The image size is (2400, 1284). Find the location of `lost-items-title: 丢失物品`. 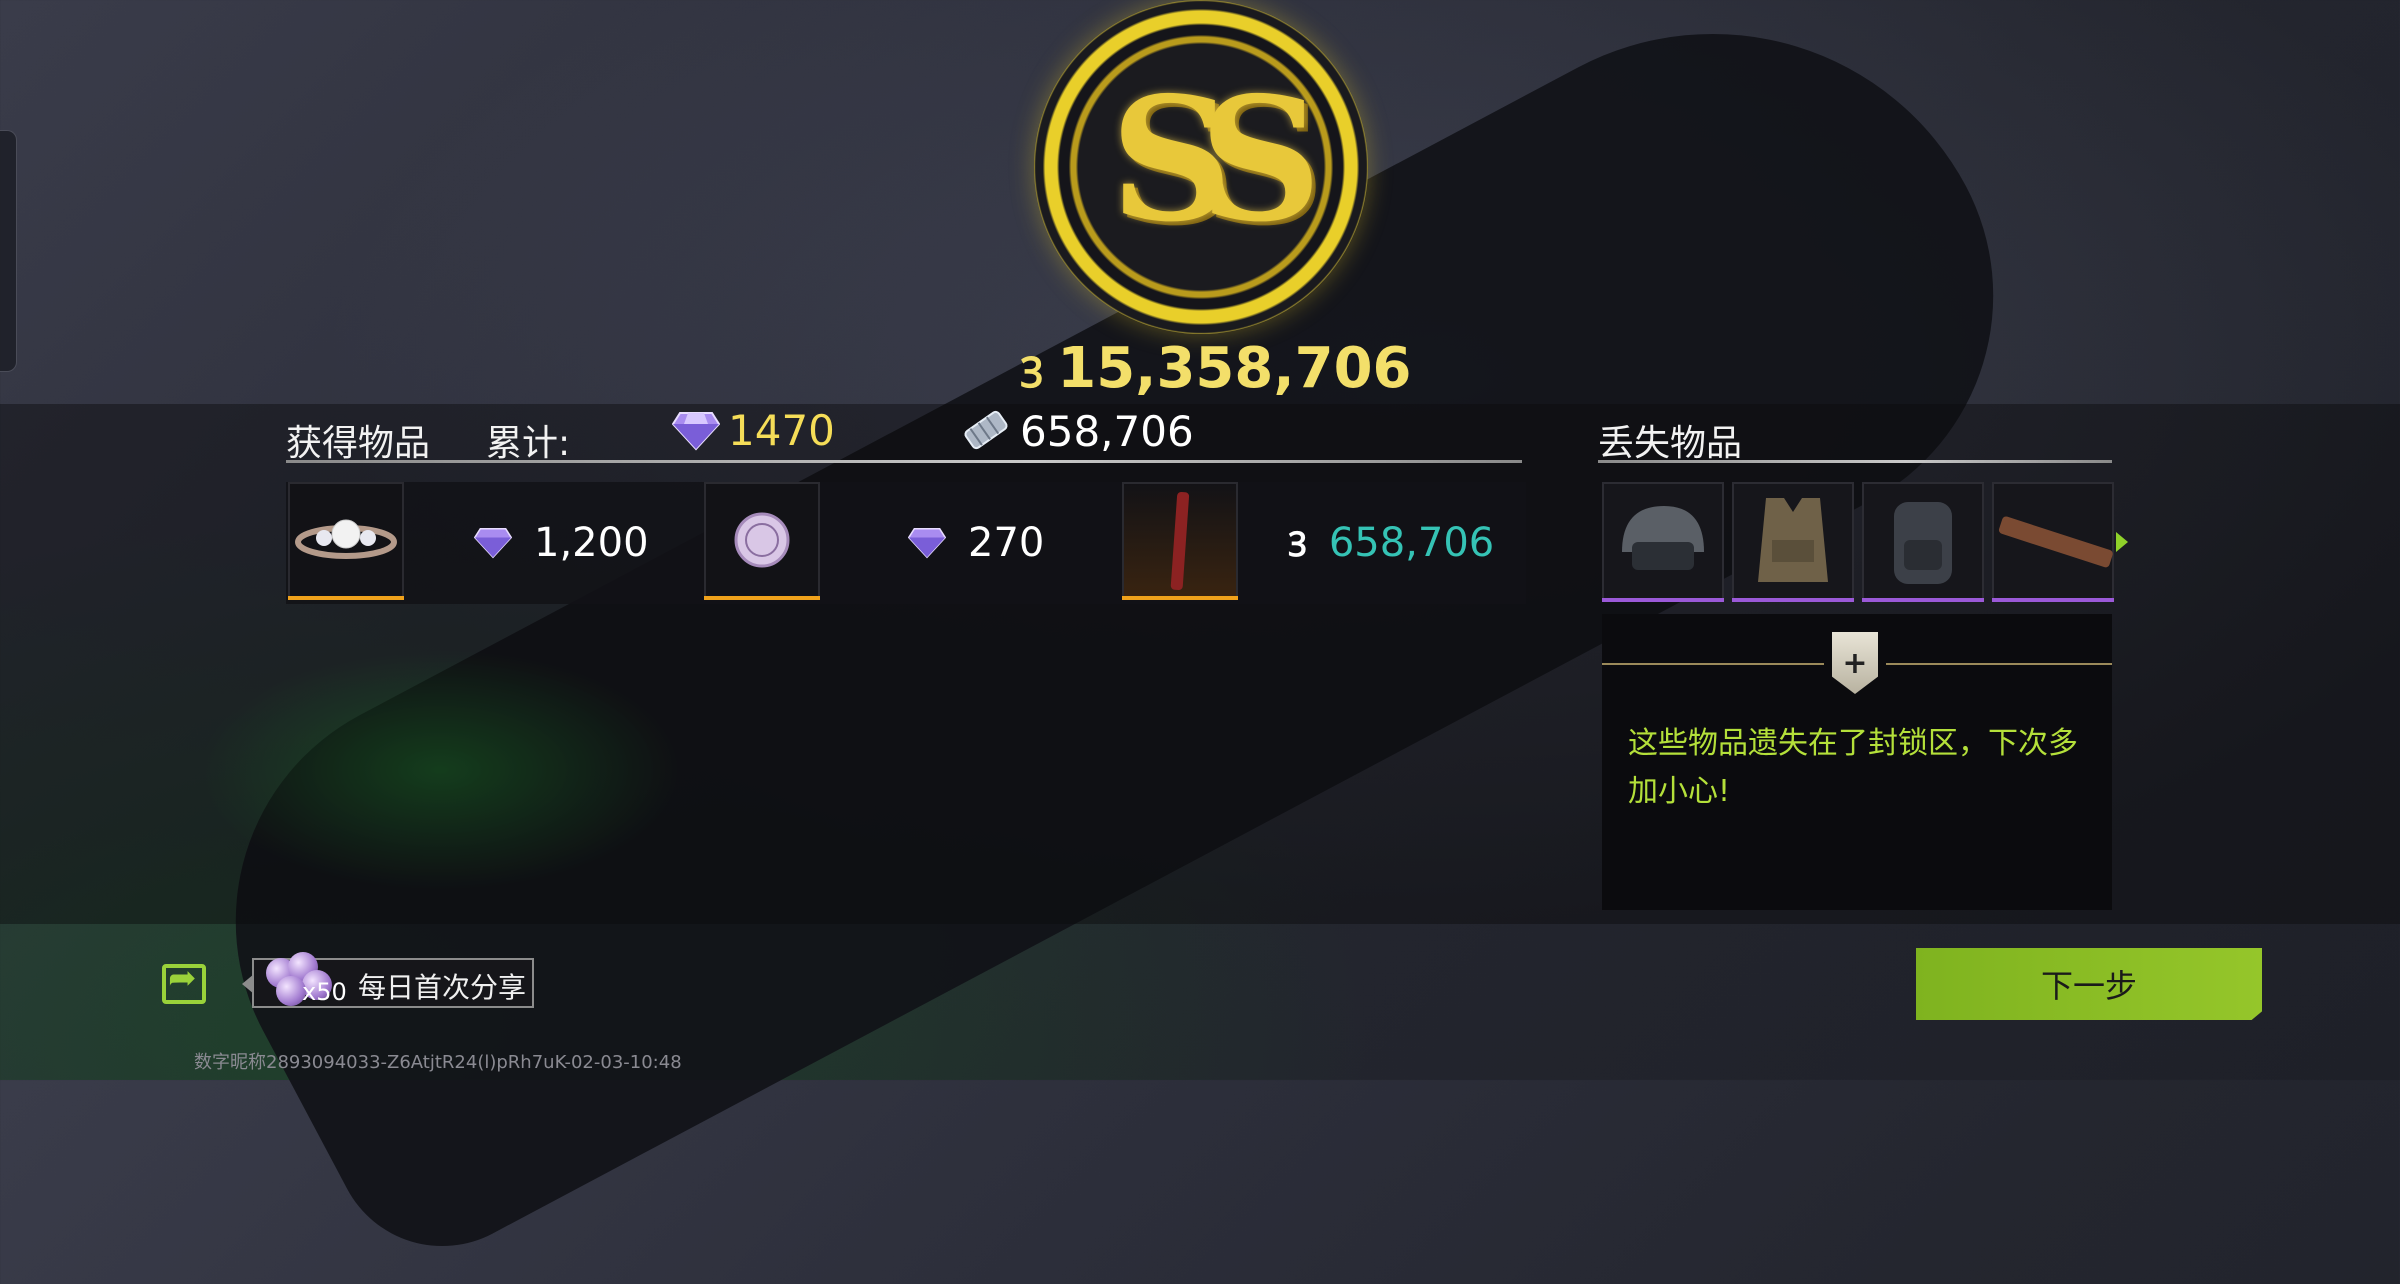

lost-items-title: 丢失物品 is located at coordinates (1670, 443).